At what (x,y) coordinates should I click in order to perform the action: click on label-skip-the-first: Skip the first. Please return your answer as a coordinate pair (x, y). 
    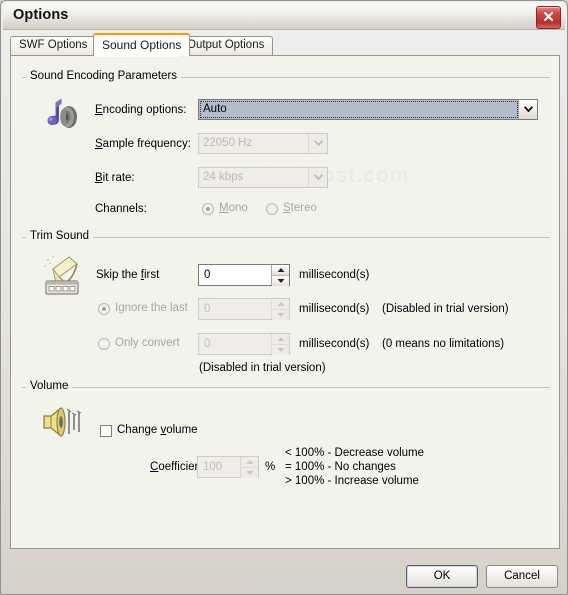
    Looking at the image, I should click on (127, 275).